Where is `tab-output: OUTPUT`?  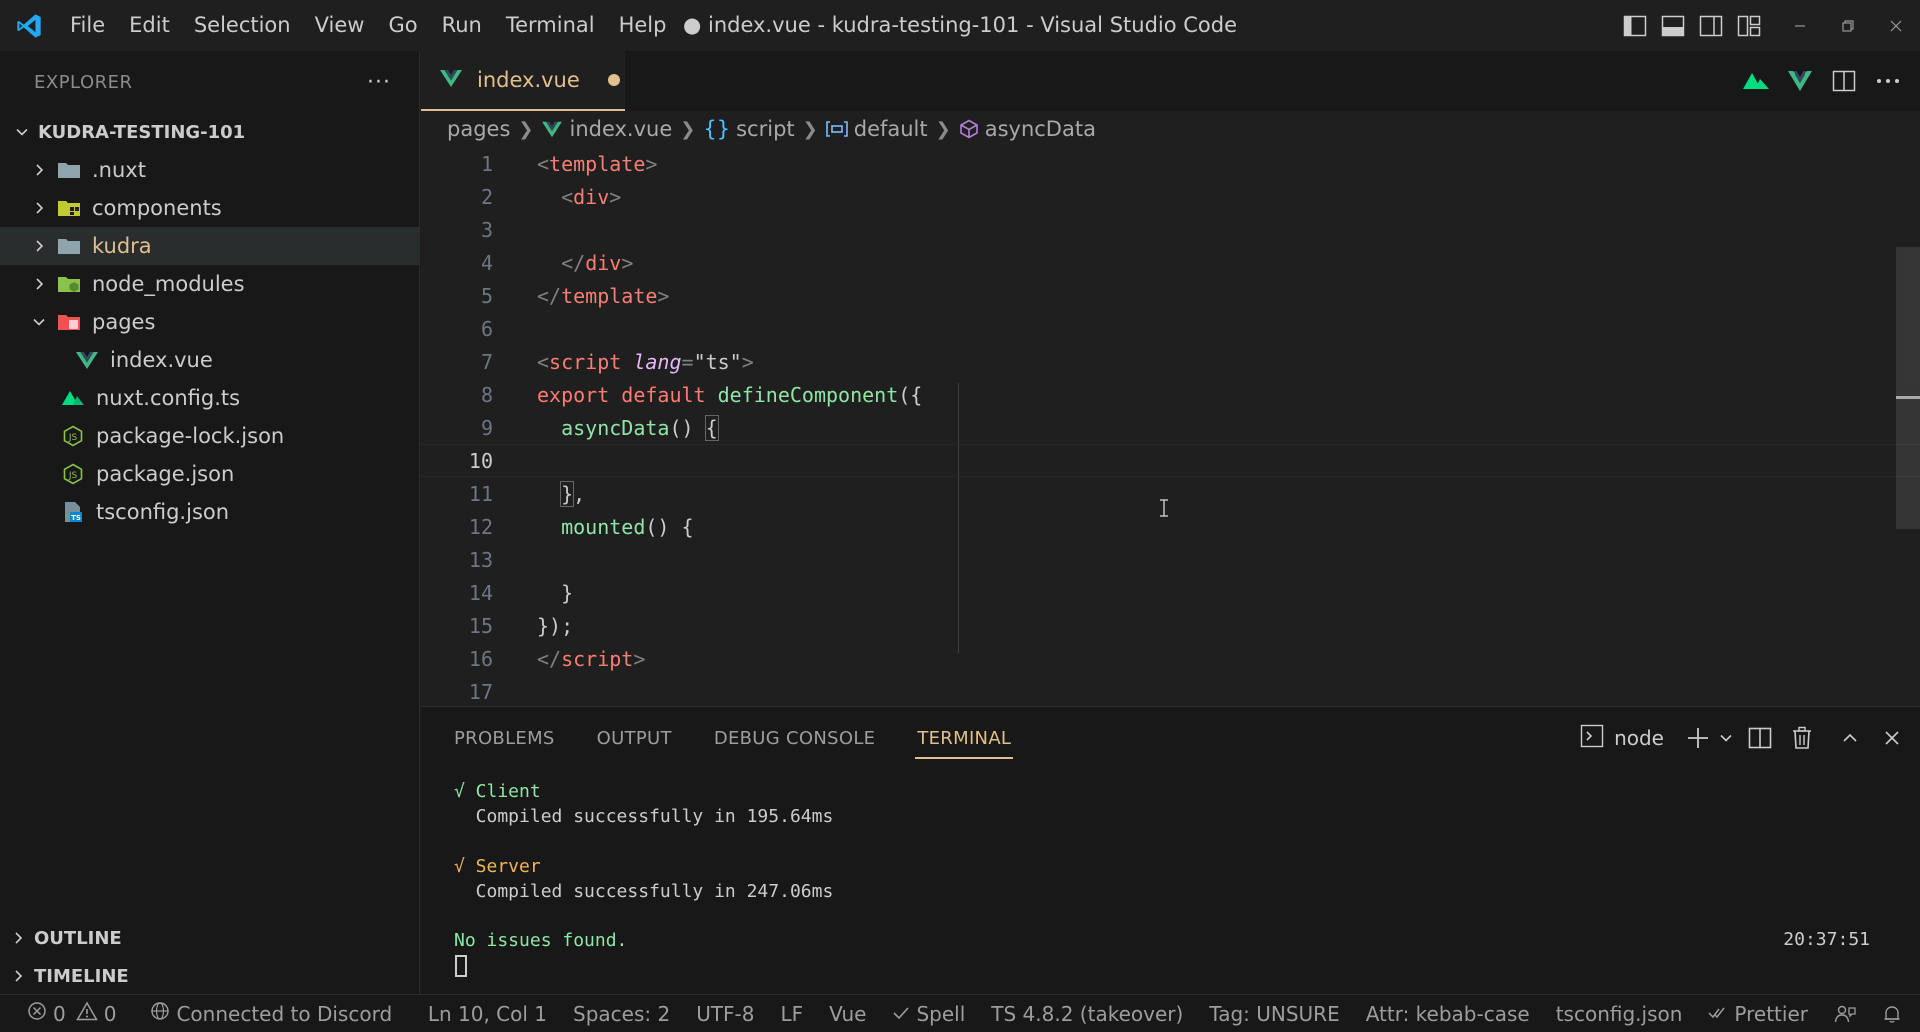 tab-output: OUTPUT is located at coordinates (634, 738).